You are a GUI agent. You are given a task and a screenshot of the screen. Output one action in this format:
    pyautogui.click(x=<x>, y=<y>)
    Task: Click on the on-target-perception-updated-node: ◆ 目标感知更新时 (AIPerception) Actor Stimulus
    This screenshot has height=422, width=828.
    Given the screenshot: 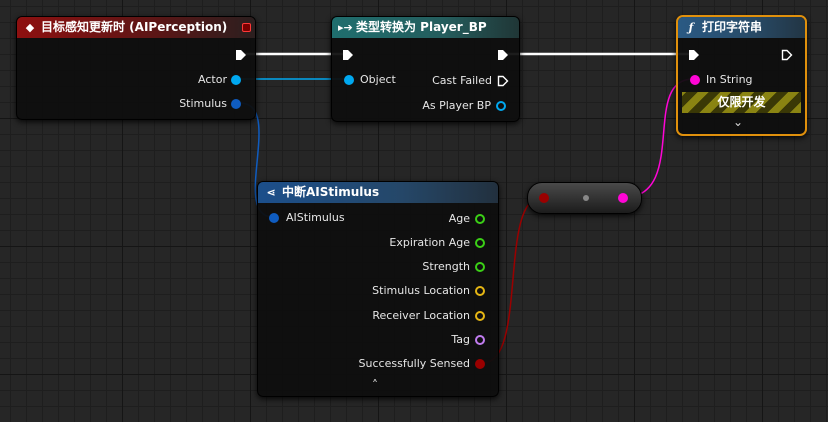 What is the action you would take?
    pyautogui.click(x=136, y=68)
    